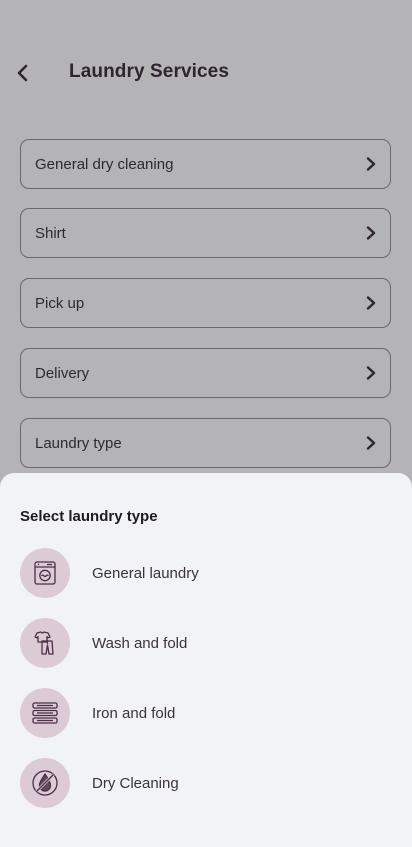 The width and height of the screenshot is (412, 847). Describe the element at coordinates (45, 573) in the screenshot. I see `washing-machine-icon` at that location.